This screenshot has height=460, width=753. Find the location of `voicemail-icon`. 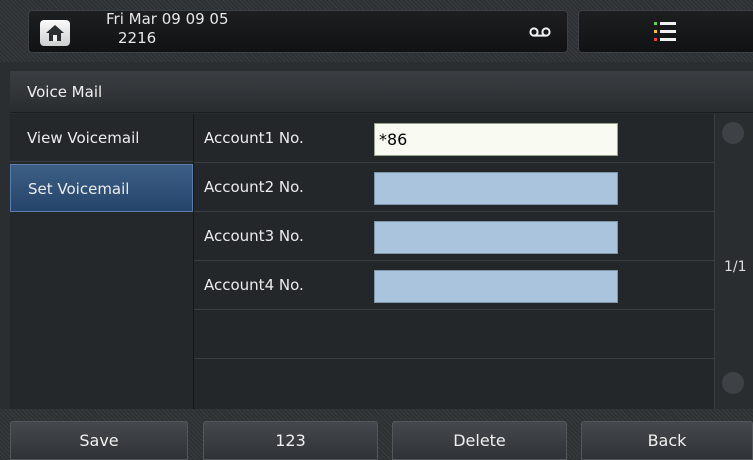

voicemail-icon is located at coordinates (540, 32).